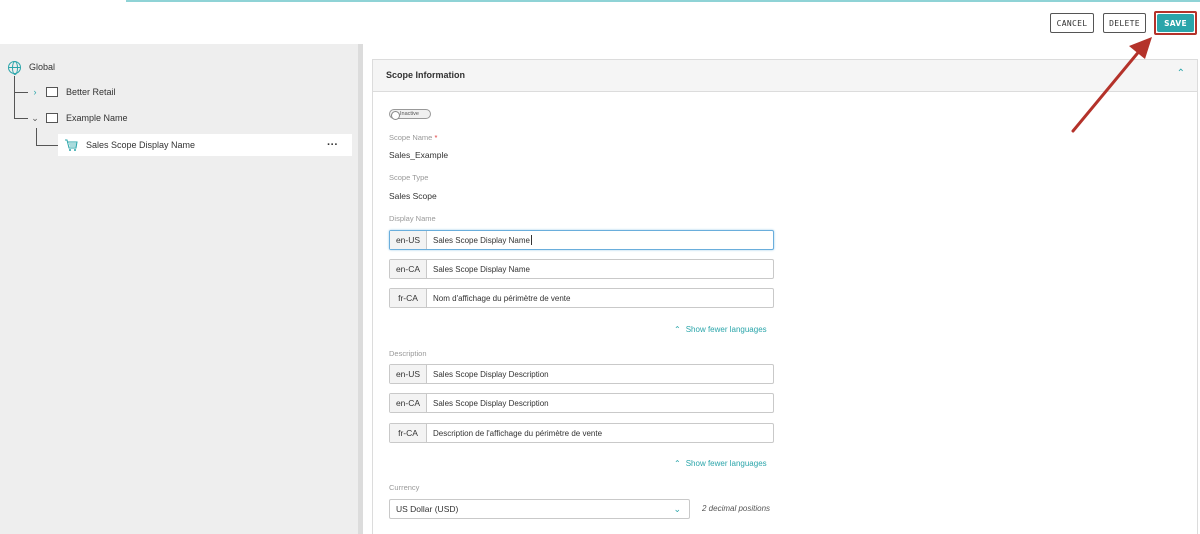 The width and height of the screenshot is (1200, 534). Describe the element at coordinates (426, 75) in the screenshot. I see `card-title: Scope Information` at that location.